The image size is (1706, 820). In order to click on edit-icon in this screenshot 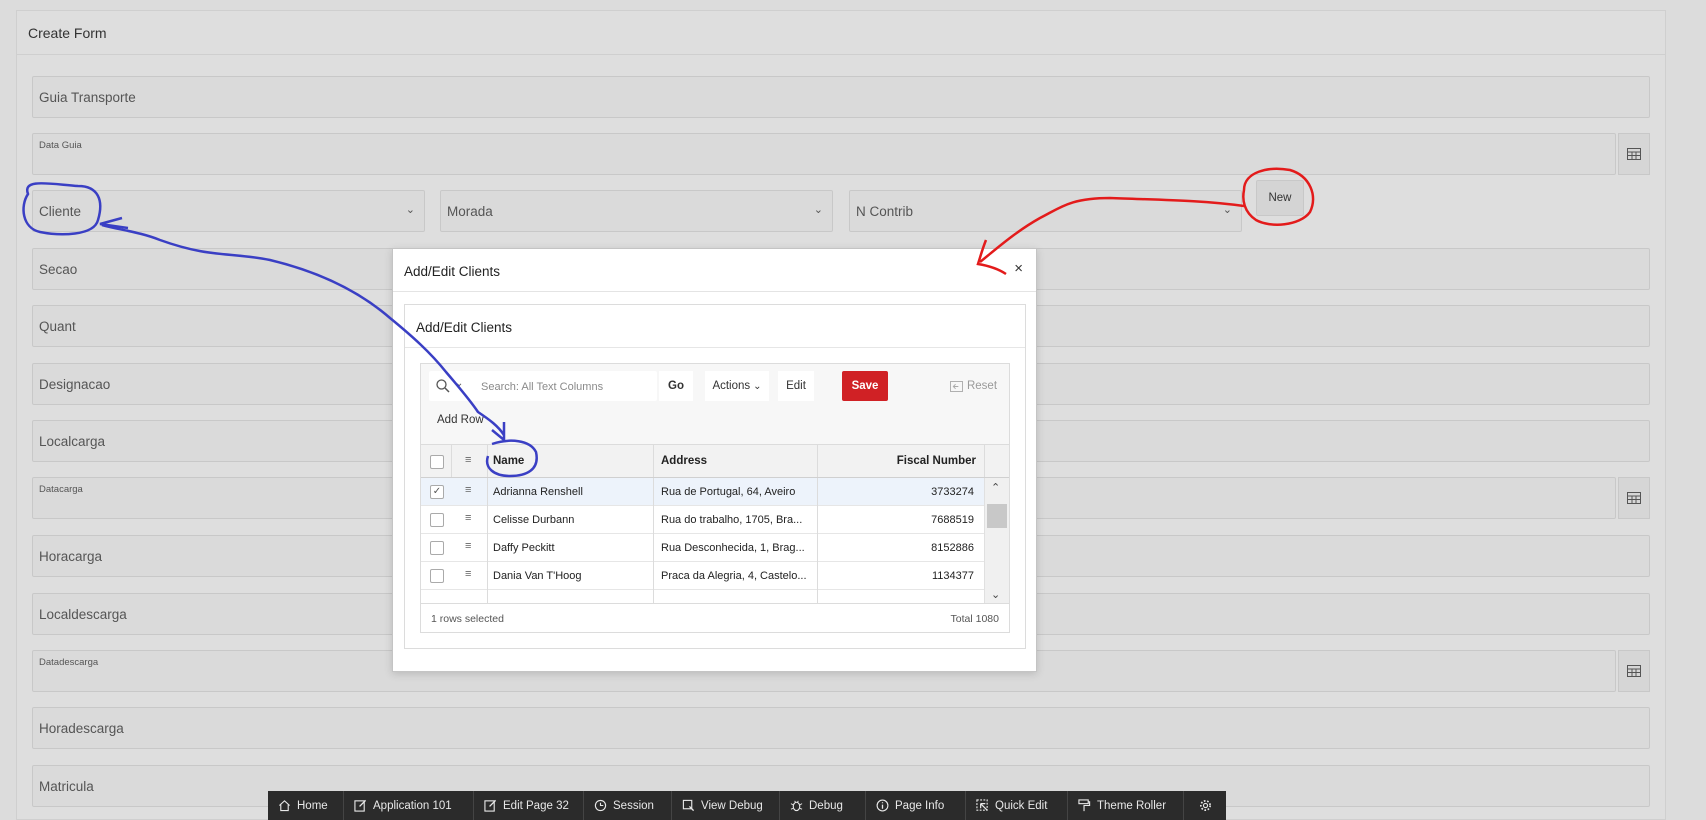, I will do `click(360, 805)`.